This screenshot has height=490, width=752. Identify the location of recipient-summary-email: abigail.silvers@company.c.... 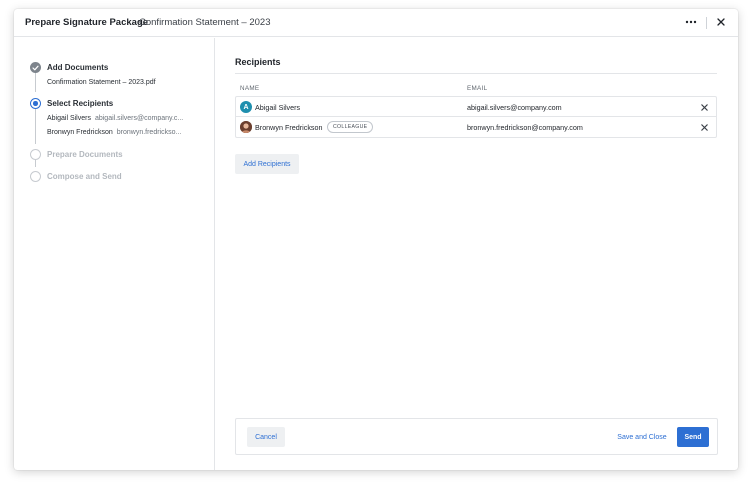
(139, 118).